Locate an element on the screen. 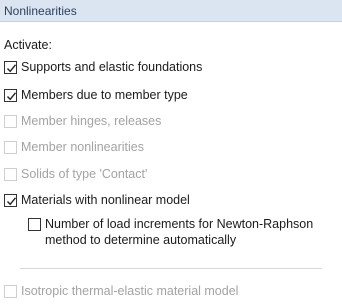 The height and width of the screenshot is (304, 342). hinges-checkbox is located at coordinates (10, 121).